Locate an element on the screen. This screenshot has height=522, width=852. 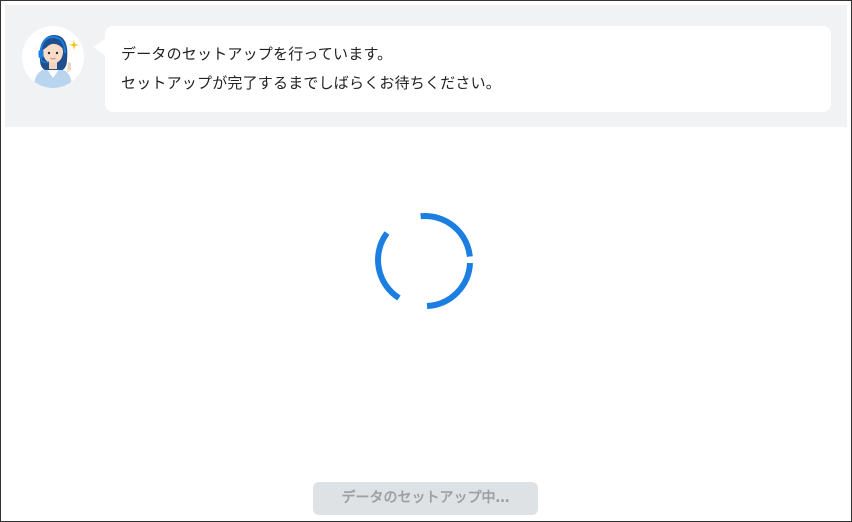
support-agent-avatar is located at coordinates (53, 57).